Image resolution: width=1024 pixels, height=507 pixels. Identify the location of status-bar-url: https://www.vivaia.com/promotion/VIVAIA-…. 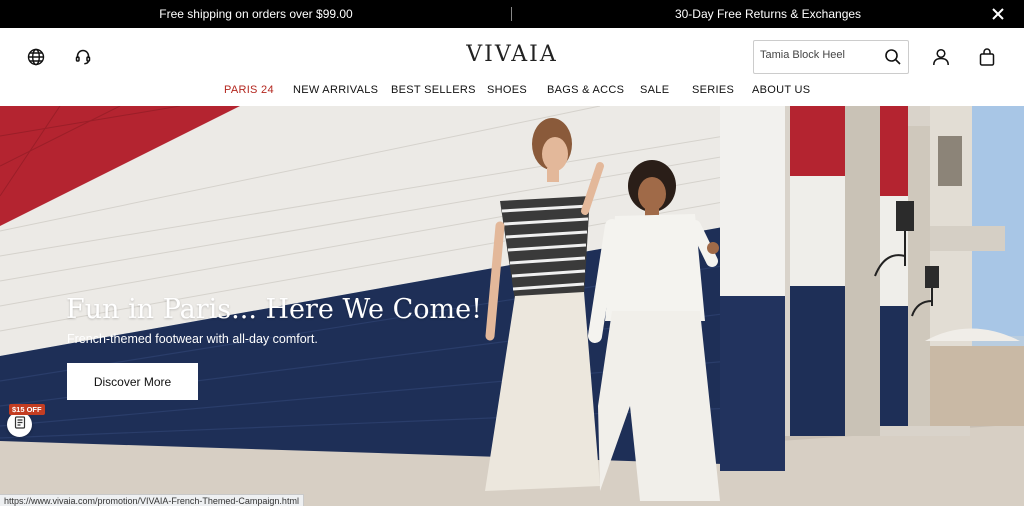
(152, 500).